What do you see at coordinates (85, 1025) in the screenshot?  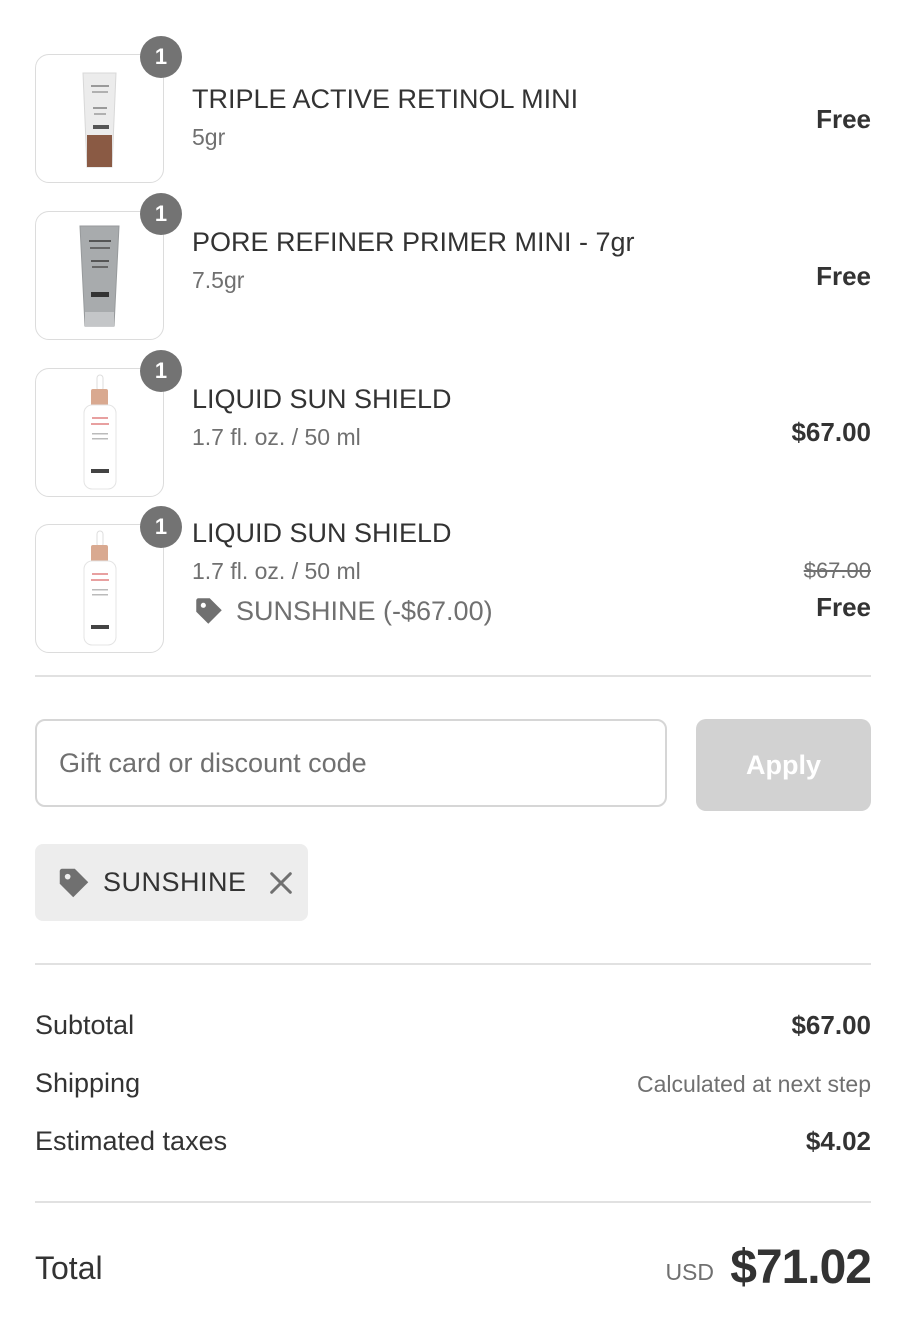 I see `subtotal-label: Subtotal` at bounding box center [85, 1025].